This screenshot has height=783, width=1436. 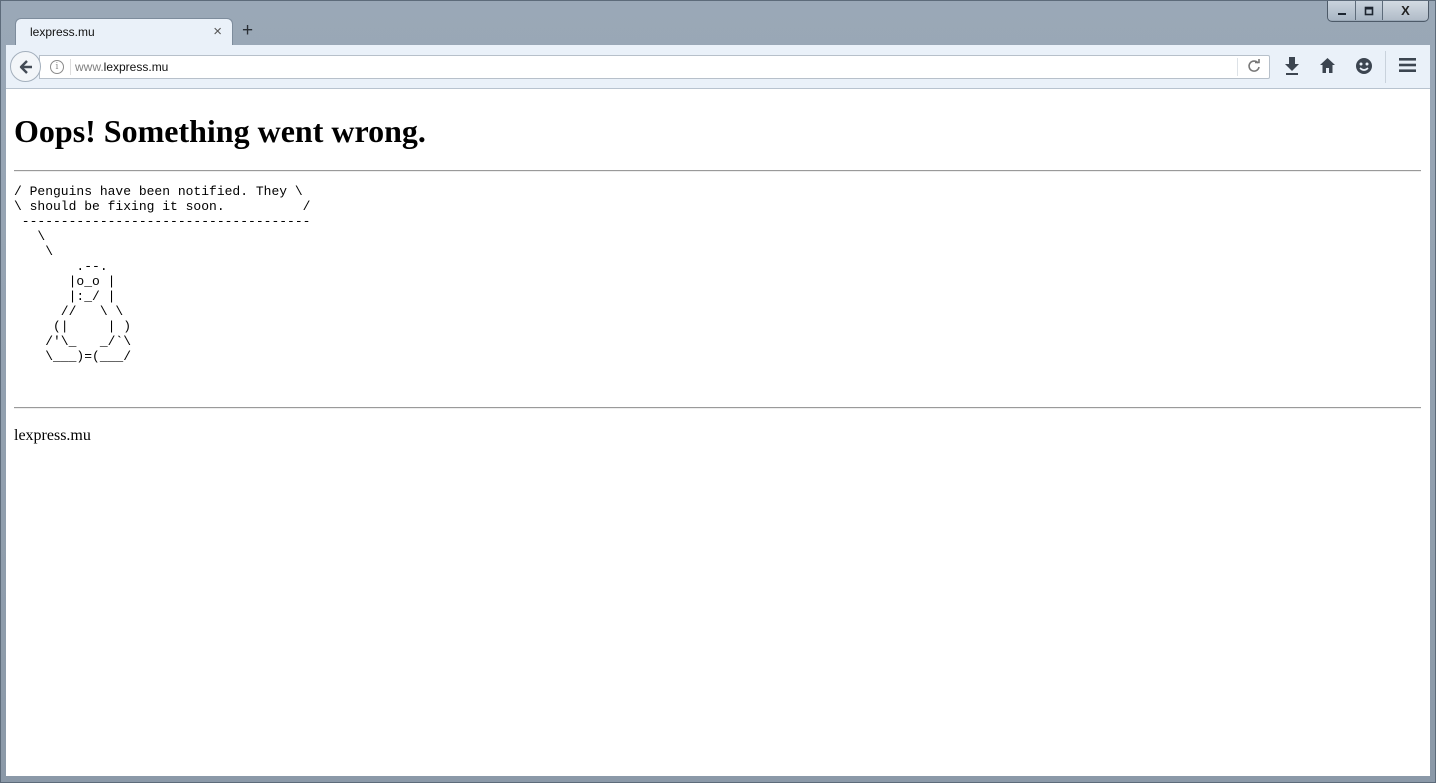 I want to click on reload-separator, so click(x=1237, y=67).